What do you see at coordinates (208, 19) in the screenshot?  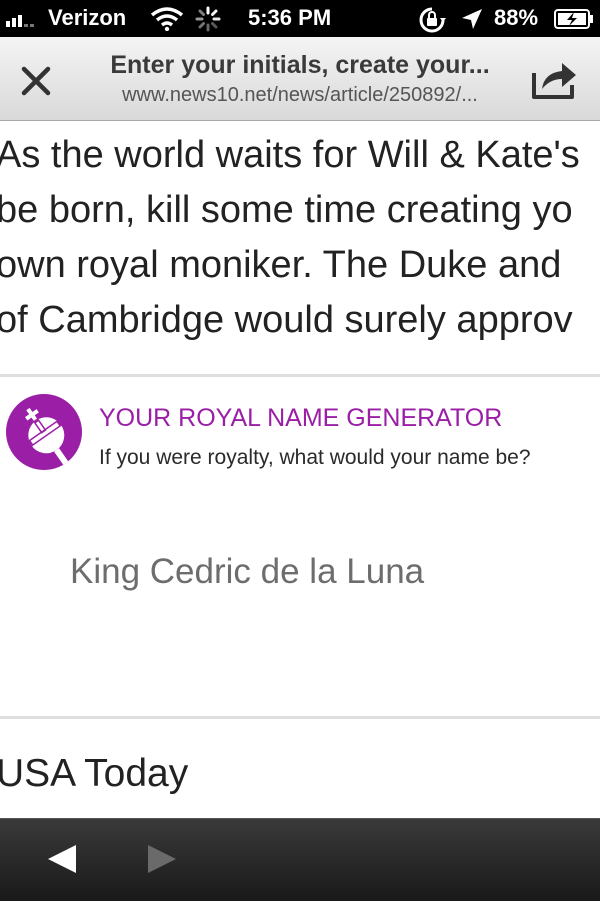 I see `loading-spinner-icon` at bounding box center [208, 19].